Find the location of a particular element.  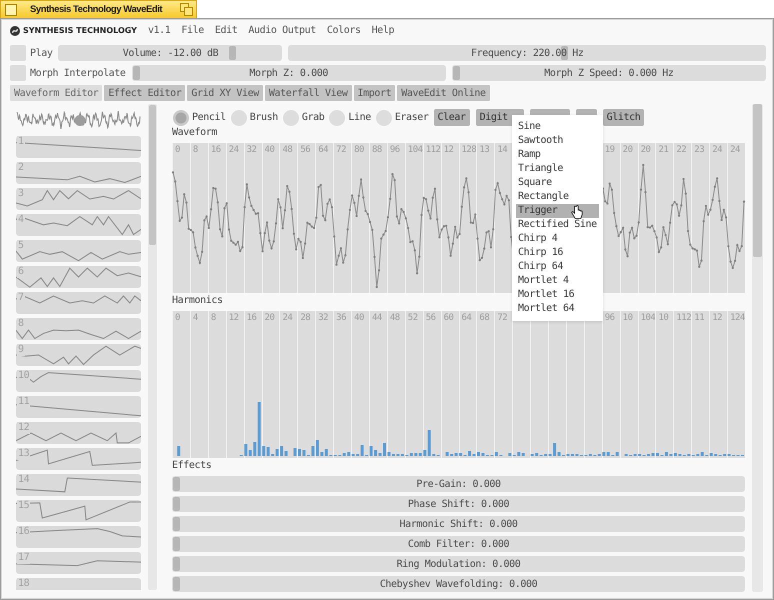

menu-option: Chirp 64 is located at coordinates (557, 267).